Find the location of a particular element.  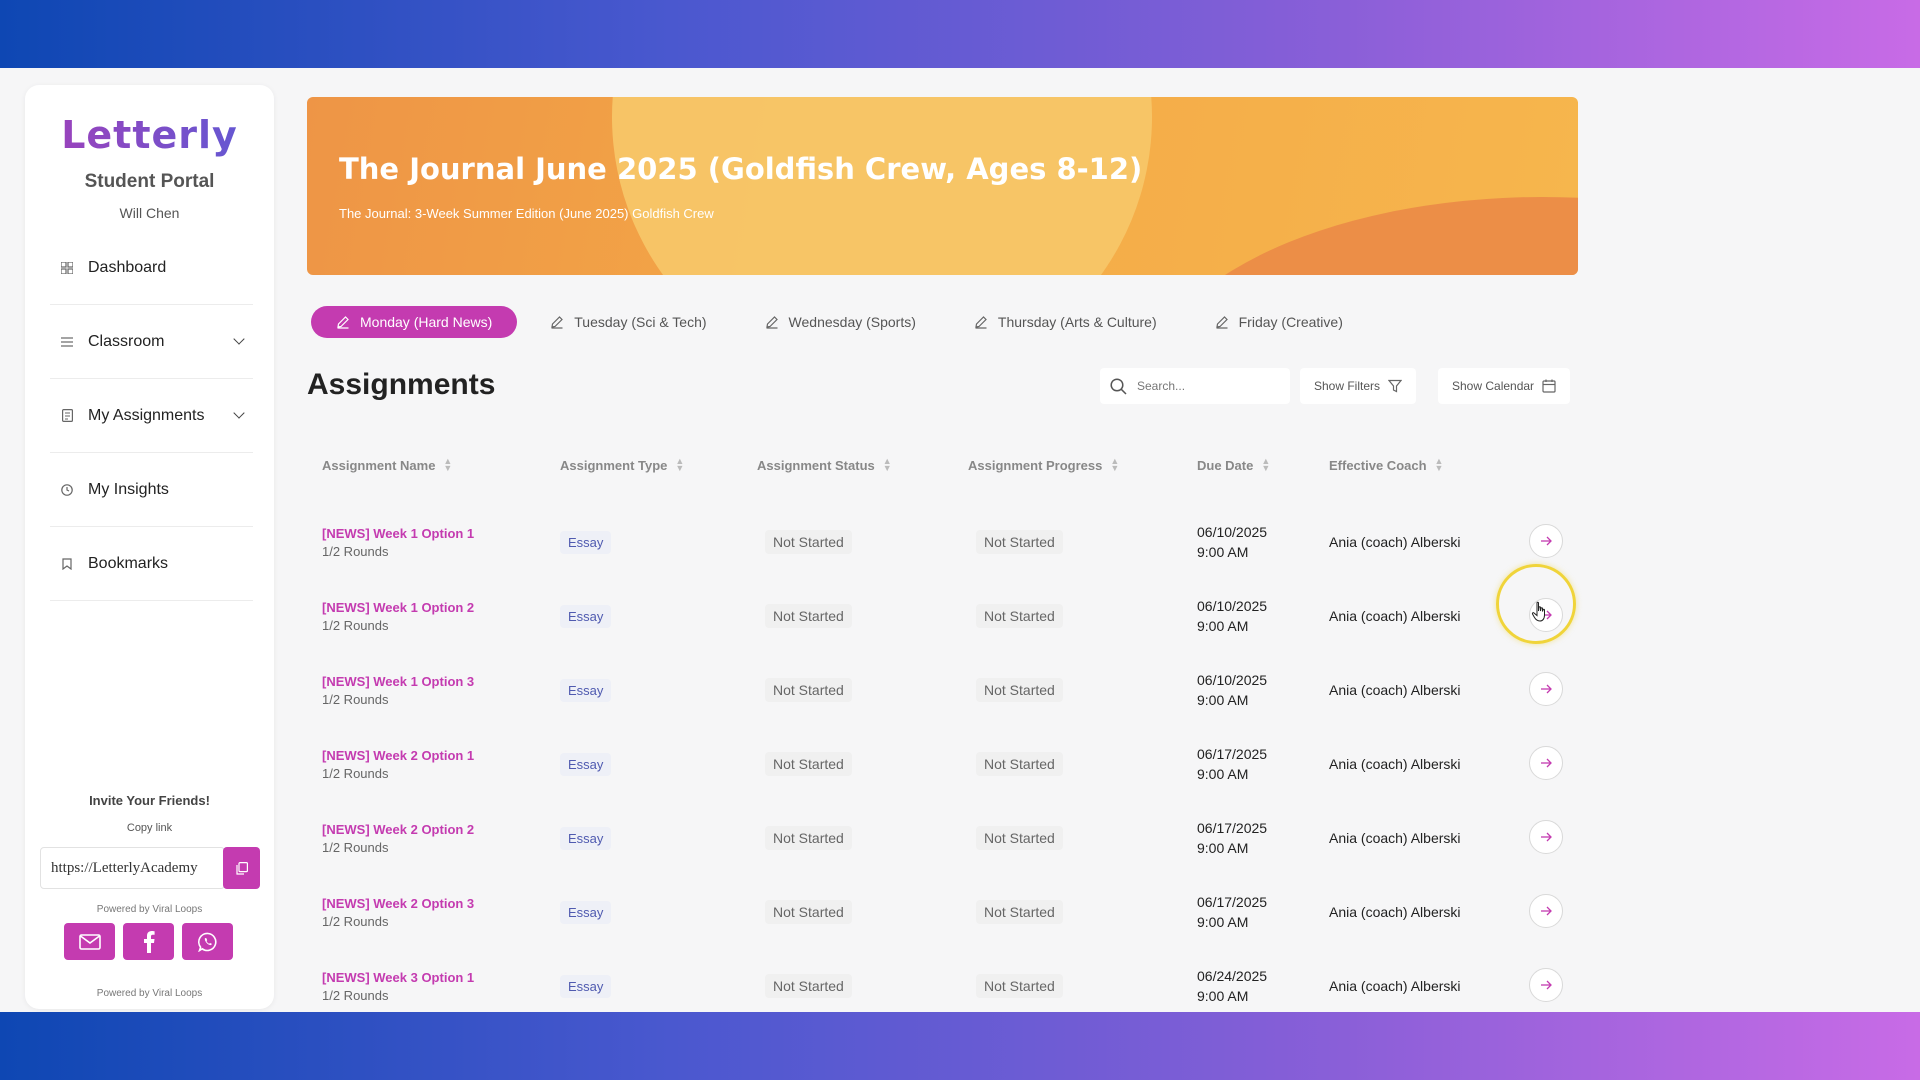

referral-link-field is located at coordinates (132, 868).